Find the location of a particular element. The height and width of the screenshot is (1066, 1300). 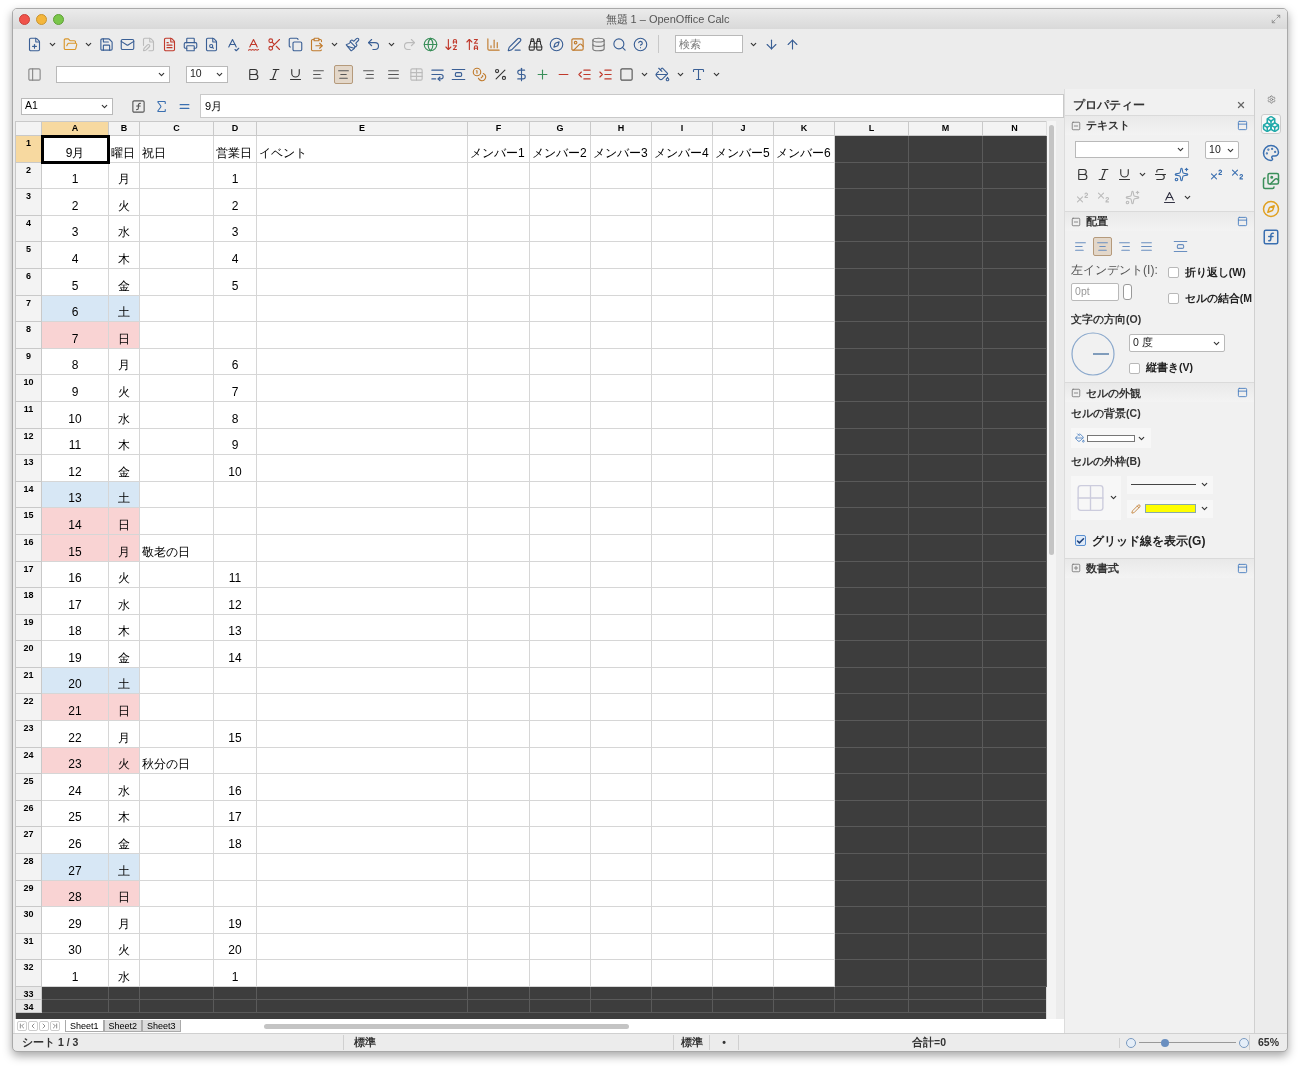

row-header: 31 is located at coordinates (29, 947).